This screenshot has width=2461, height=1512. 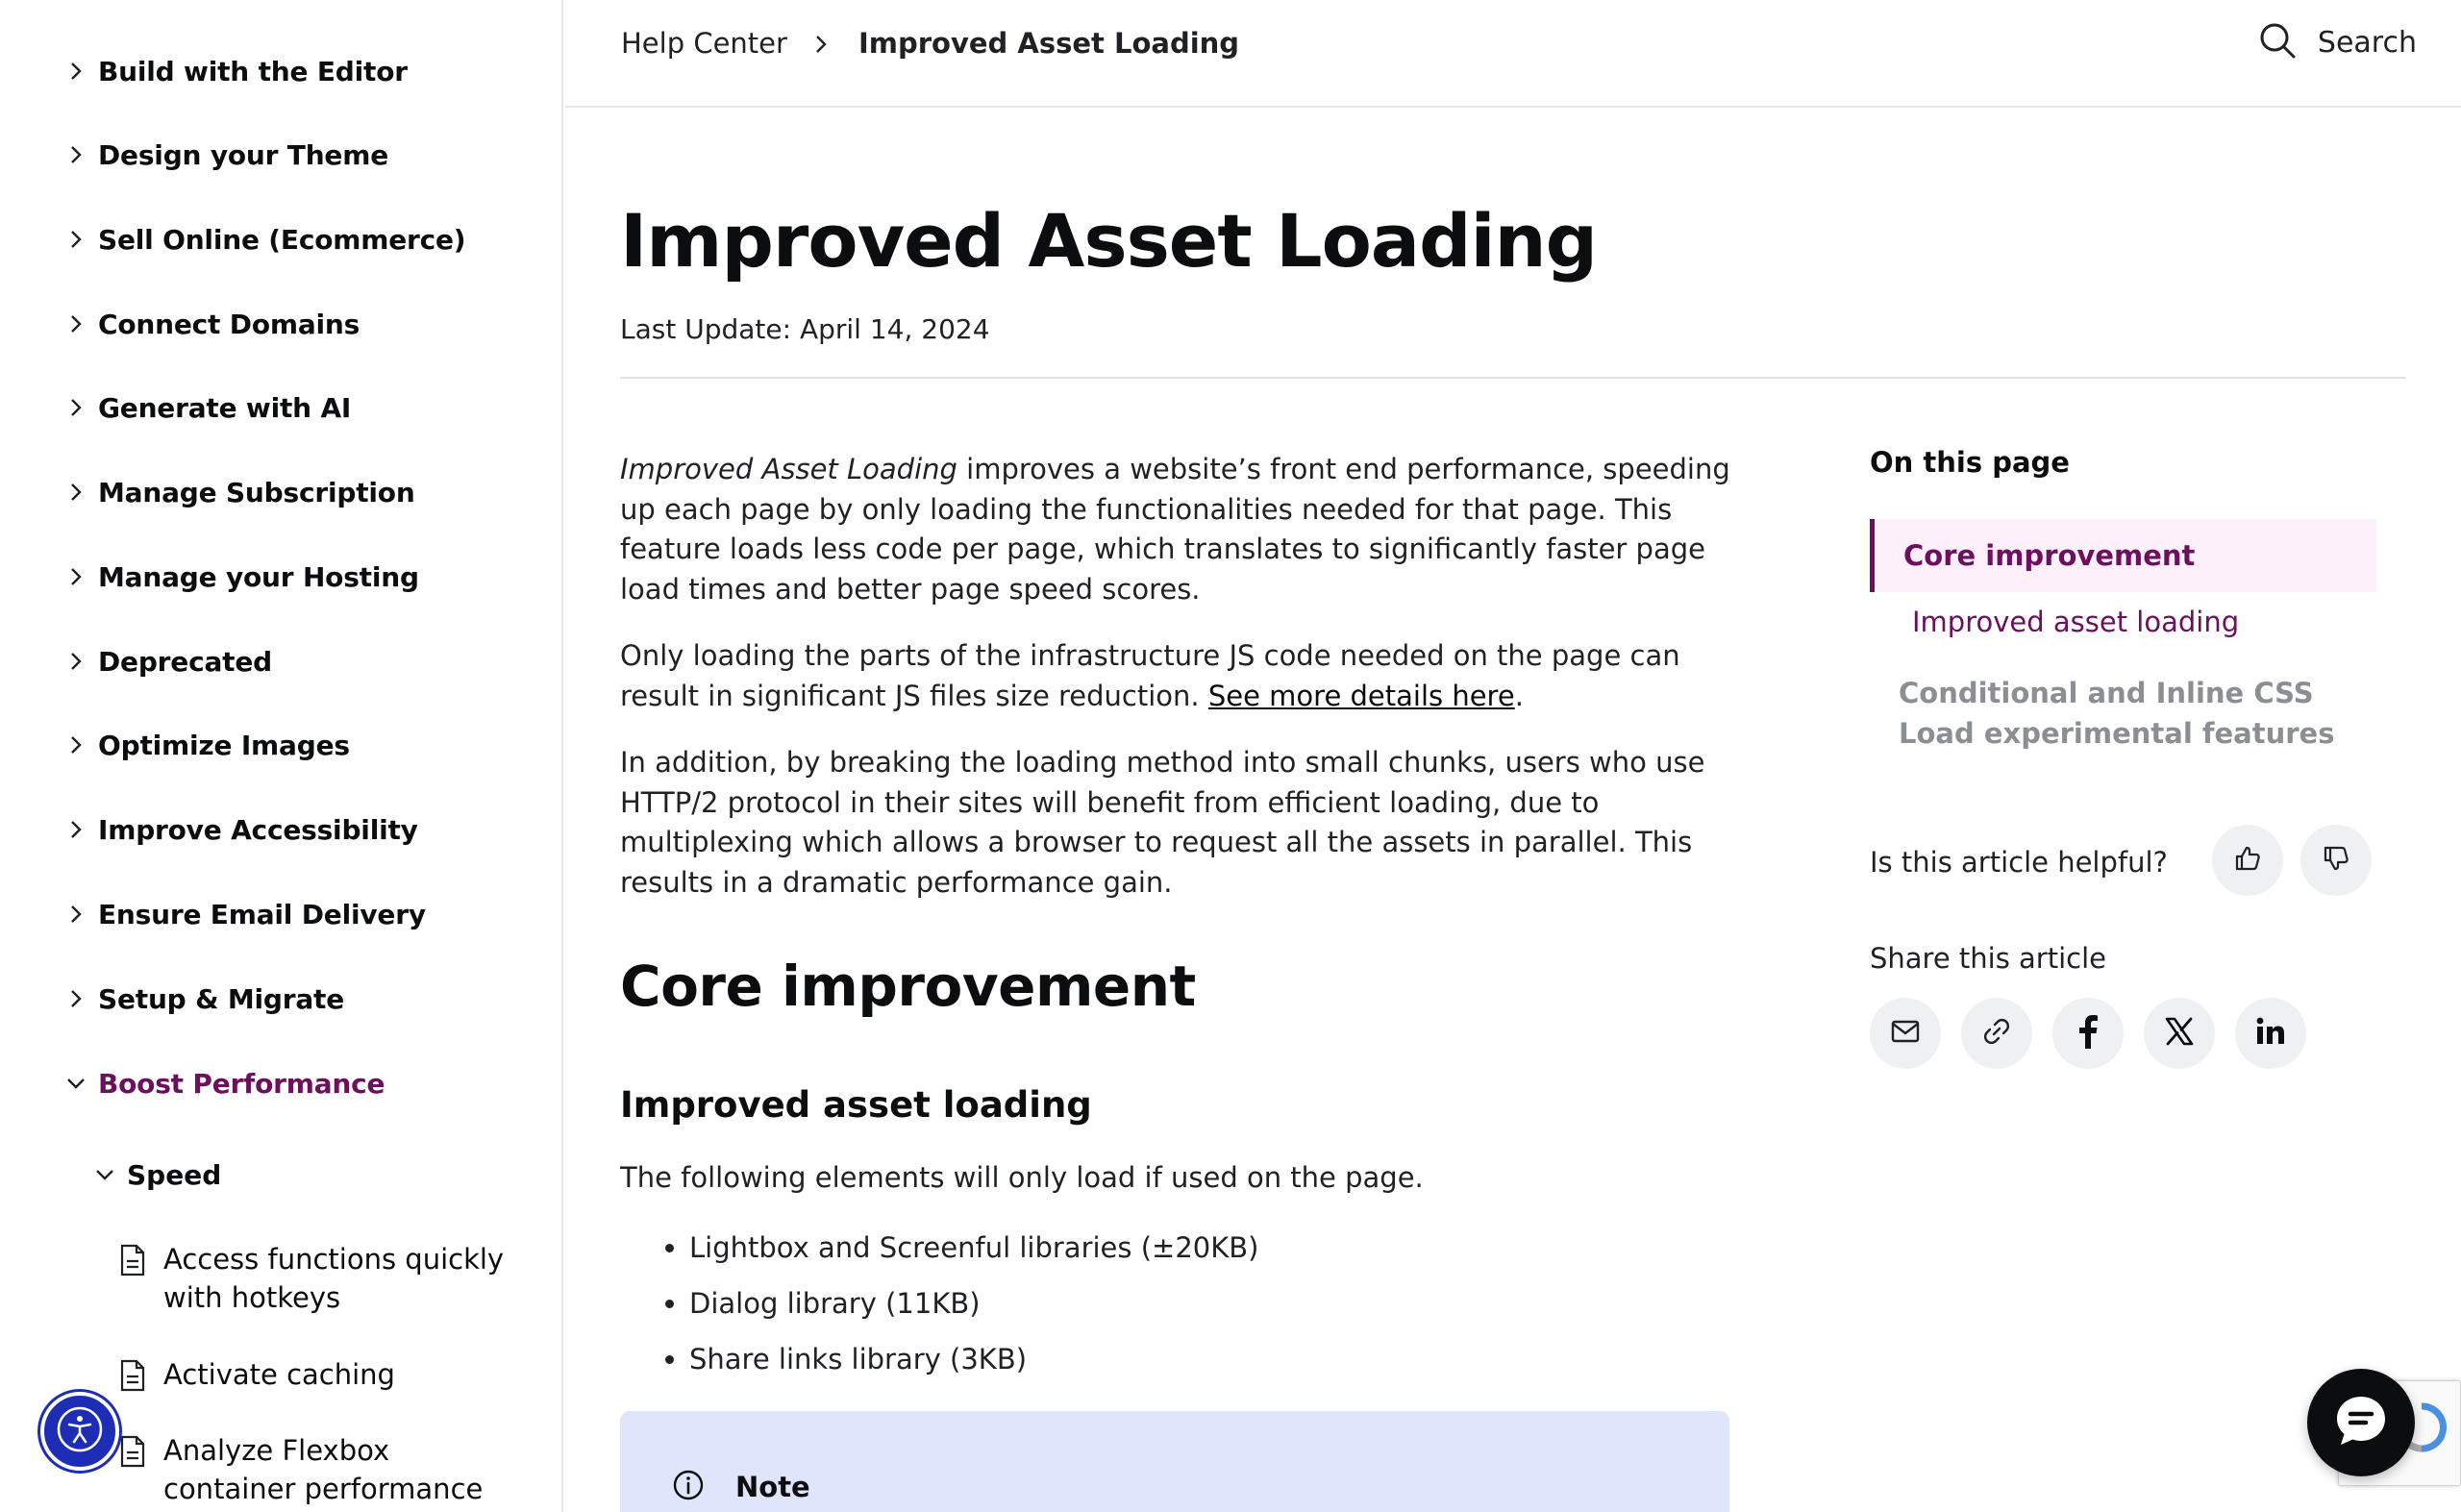 What do you see at coordinates (973, 1368) in the screenshot?
I see `list-item: Share links library (3KB)` at bounding box center [973, 1368].